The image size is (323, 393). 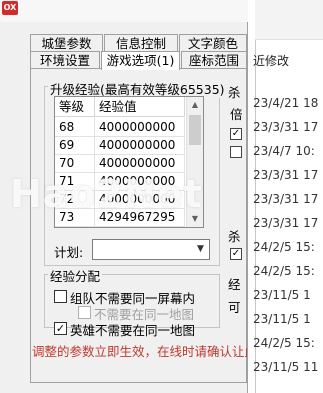 What do you see at coordinates (271, 60) in the screenshot?
I see `modified-column-header: 近修改` at bounding box center [271, 60].